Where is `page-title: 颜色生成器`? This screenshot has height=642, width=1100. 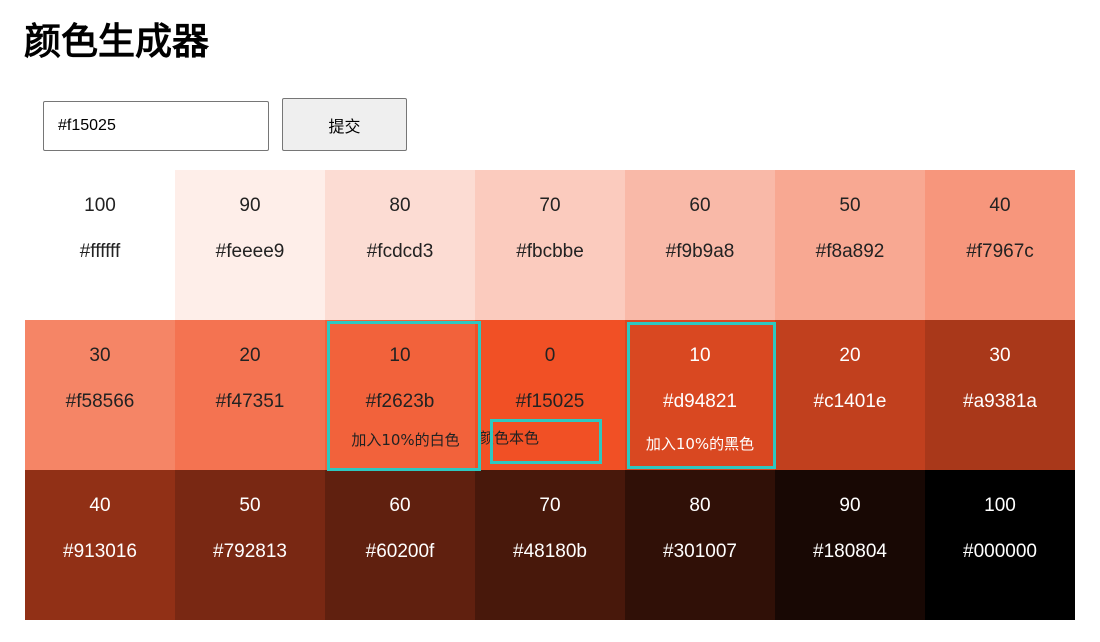 page-title: 颜色生成器 is located at coordinates (116, 41).